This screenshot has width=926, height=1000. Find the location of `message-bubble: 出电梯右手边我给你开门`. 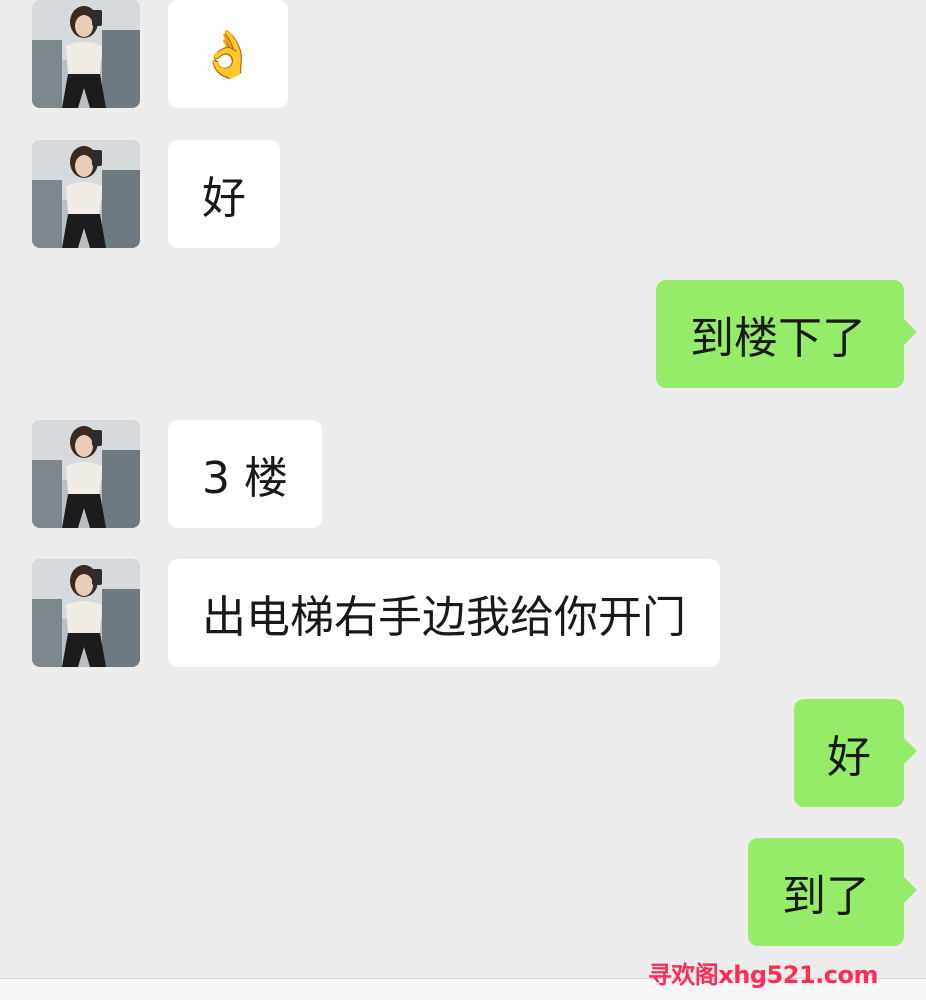

message-bubble: 出电梯右手边我给你开门 is located at coordinates (444, 613).